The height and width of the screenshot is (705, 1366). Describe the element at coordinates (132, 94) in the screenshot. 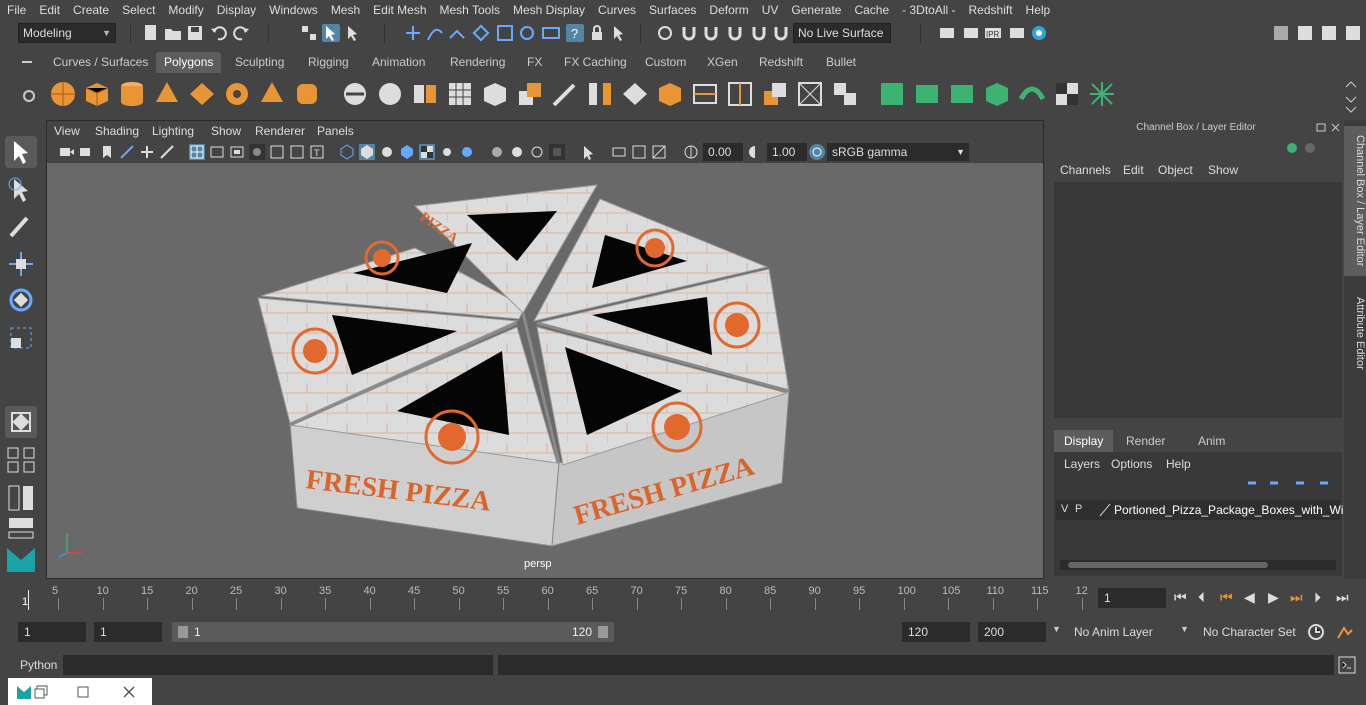

I see `poly-cylinder-icon` at that location.